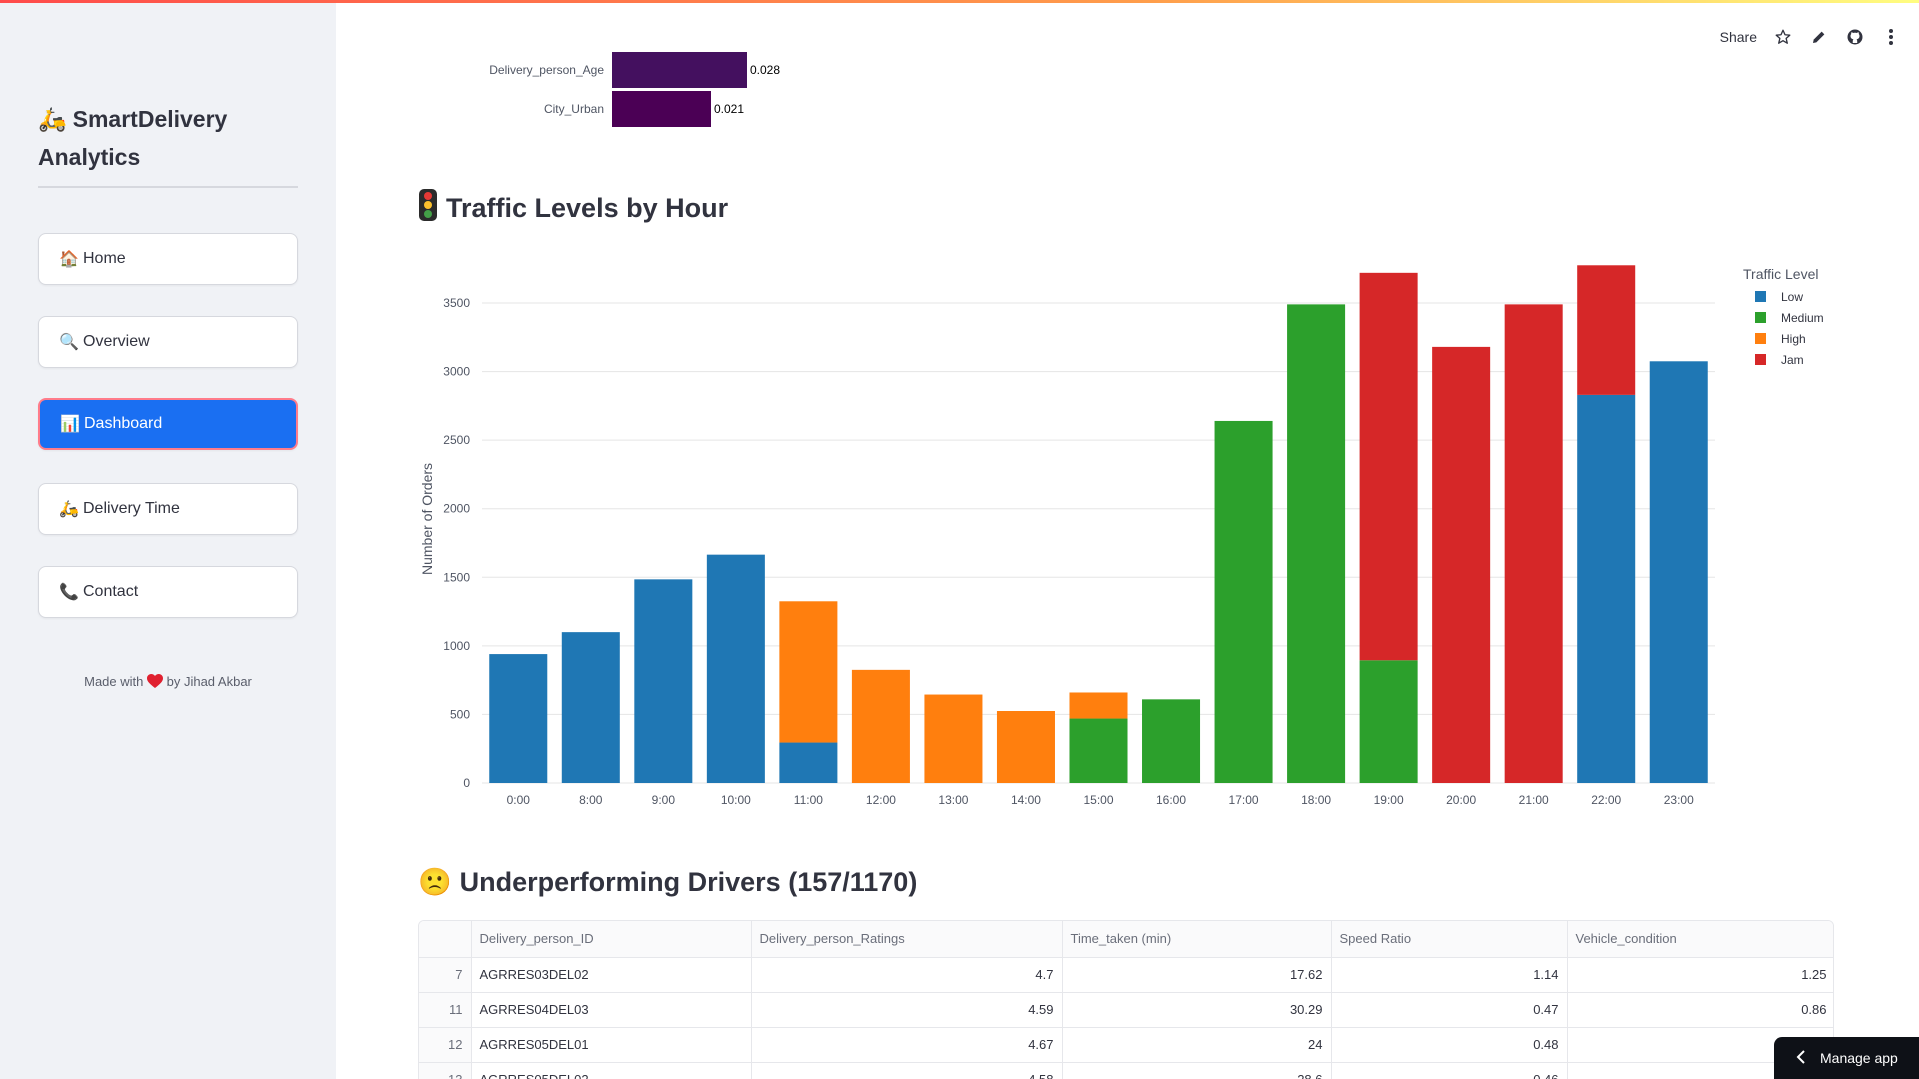  I want to click on row-index: 13, so click(445, 1070).